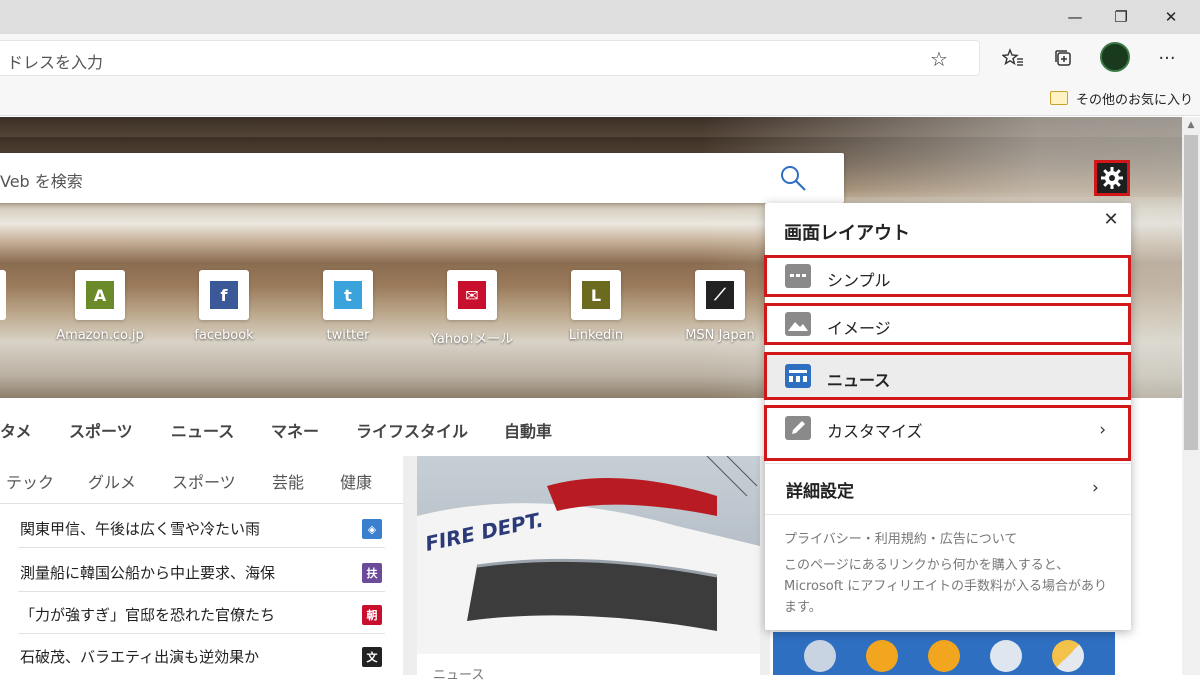 The width and height of the screenshot is (1200, 683). I want to click on site-logo-icon: f, so click(224, 295).